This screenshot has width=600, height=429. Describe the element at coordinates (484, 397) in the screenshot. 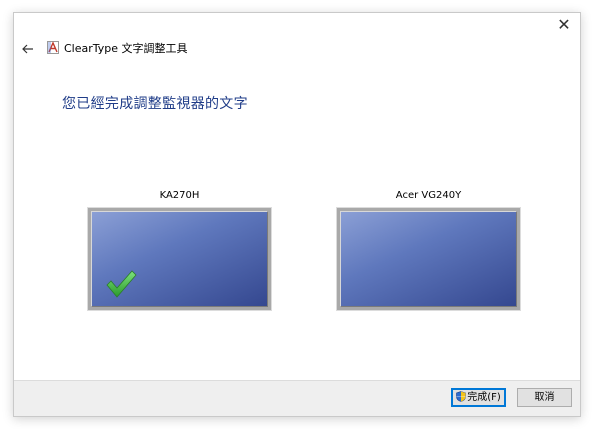

I see `finish-button-label: 完成(F)` at that location.